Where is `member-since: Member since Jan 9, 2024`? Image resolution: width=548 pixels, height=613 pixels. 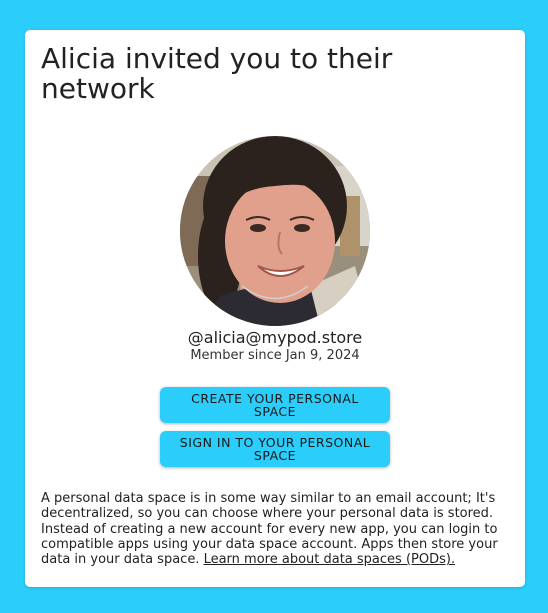
member-since: Member since Jan 9, 2024 is located at coordinates (275, 355).